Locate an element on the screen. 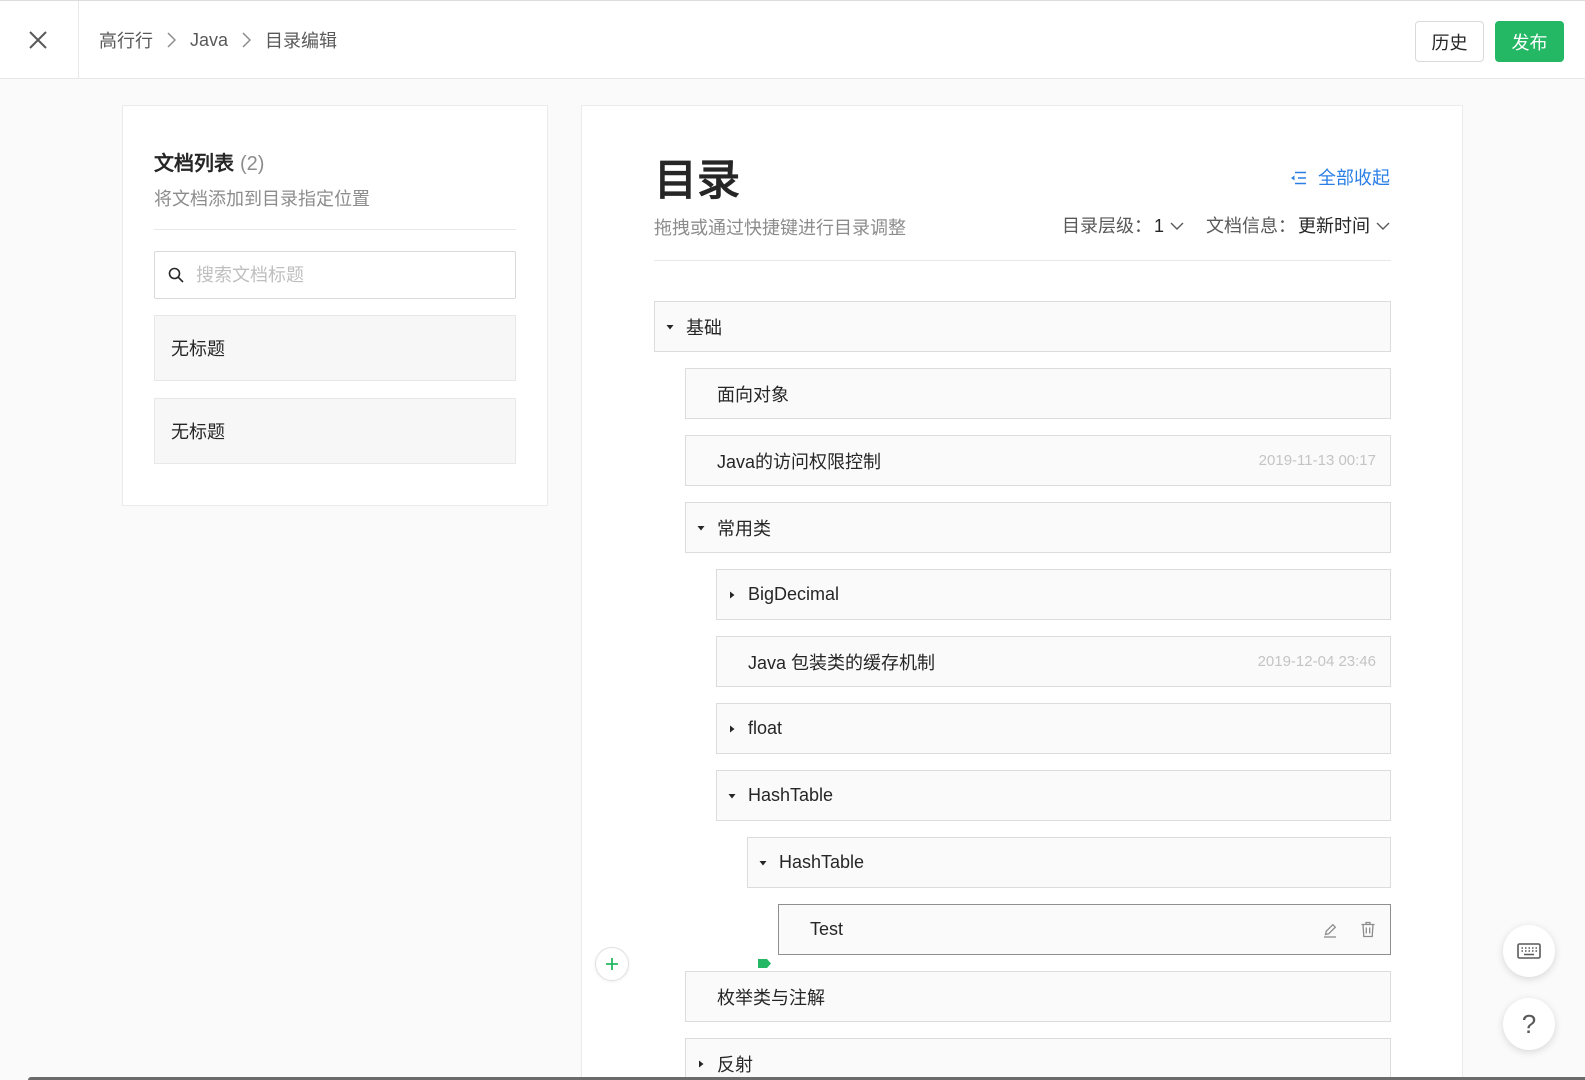 The image size is (1585, 1080). page-title: 目录 is located at coordinates (697, 181).